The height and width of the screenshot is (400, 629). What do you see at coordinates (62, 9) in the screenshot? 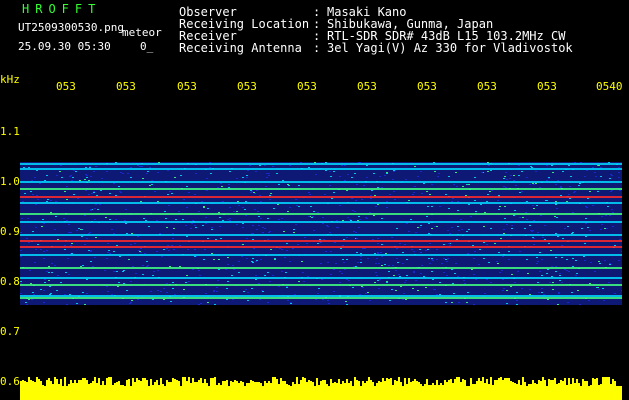
I see `brand-title: HROFFT` at bounding box center [62, 9].